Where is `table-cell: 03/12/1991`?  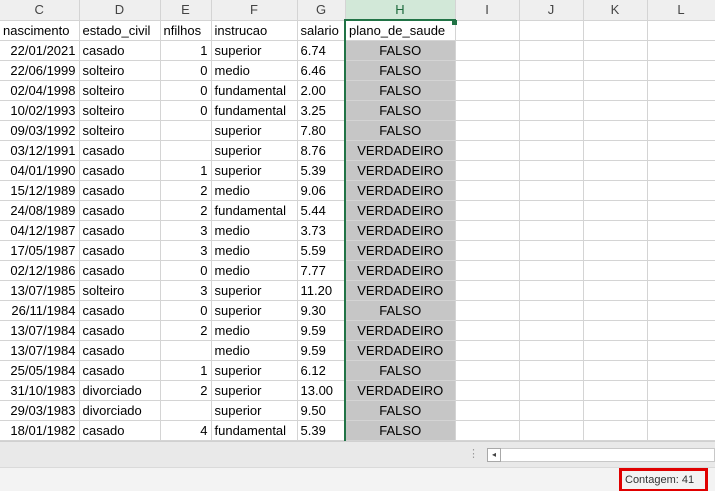 table-cell: 03/12/1991 is located at coordinates (40, 150).